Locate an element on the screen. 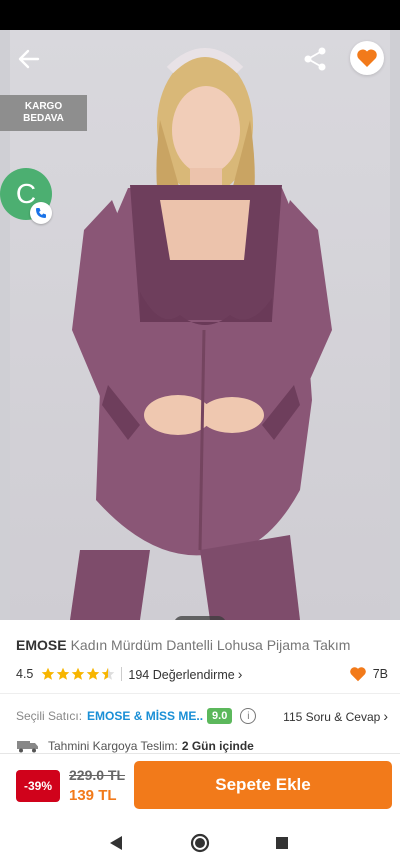  section-divider is located at coordinates (200, 693).